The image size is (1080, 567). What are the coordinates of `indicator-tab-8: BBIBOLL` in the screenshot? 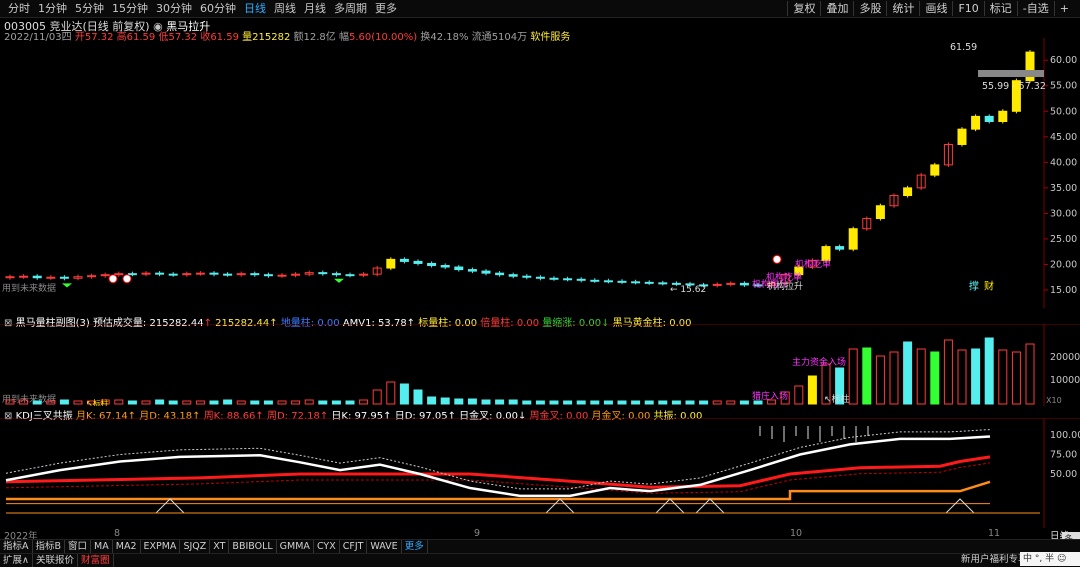 It's located at (253, 546).